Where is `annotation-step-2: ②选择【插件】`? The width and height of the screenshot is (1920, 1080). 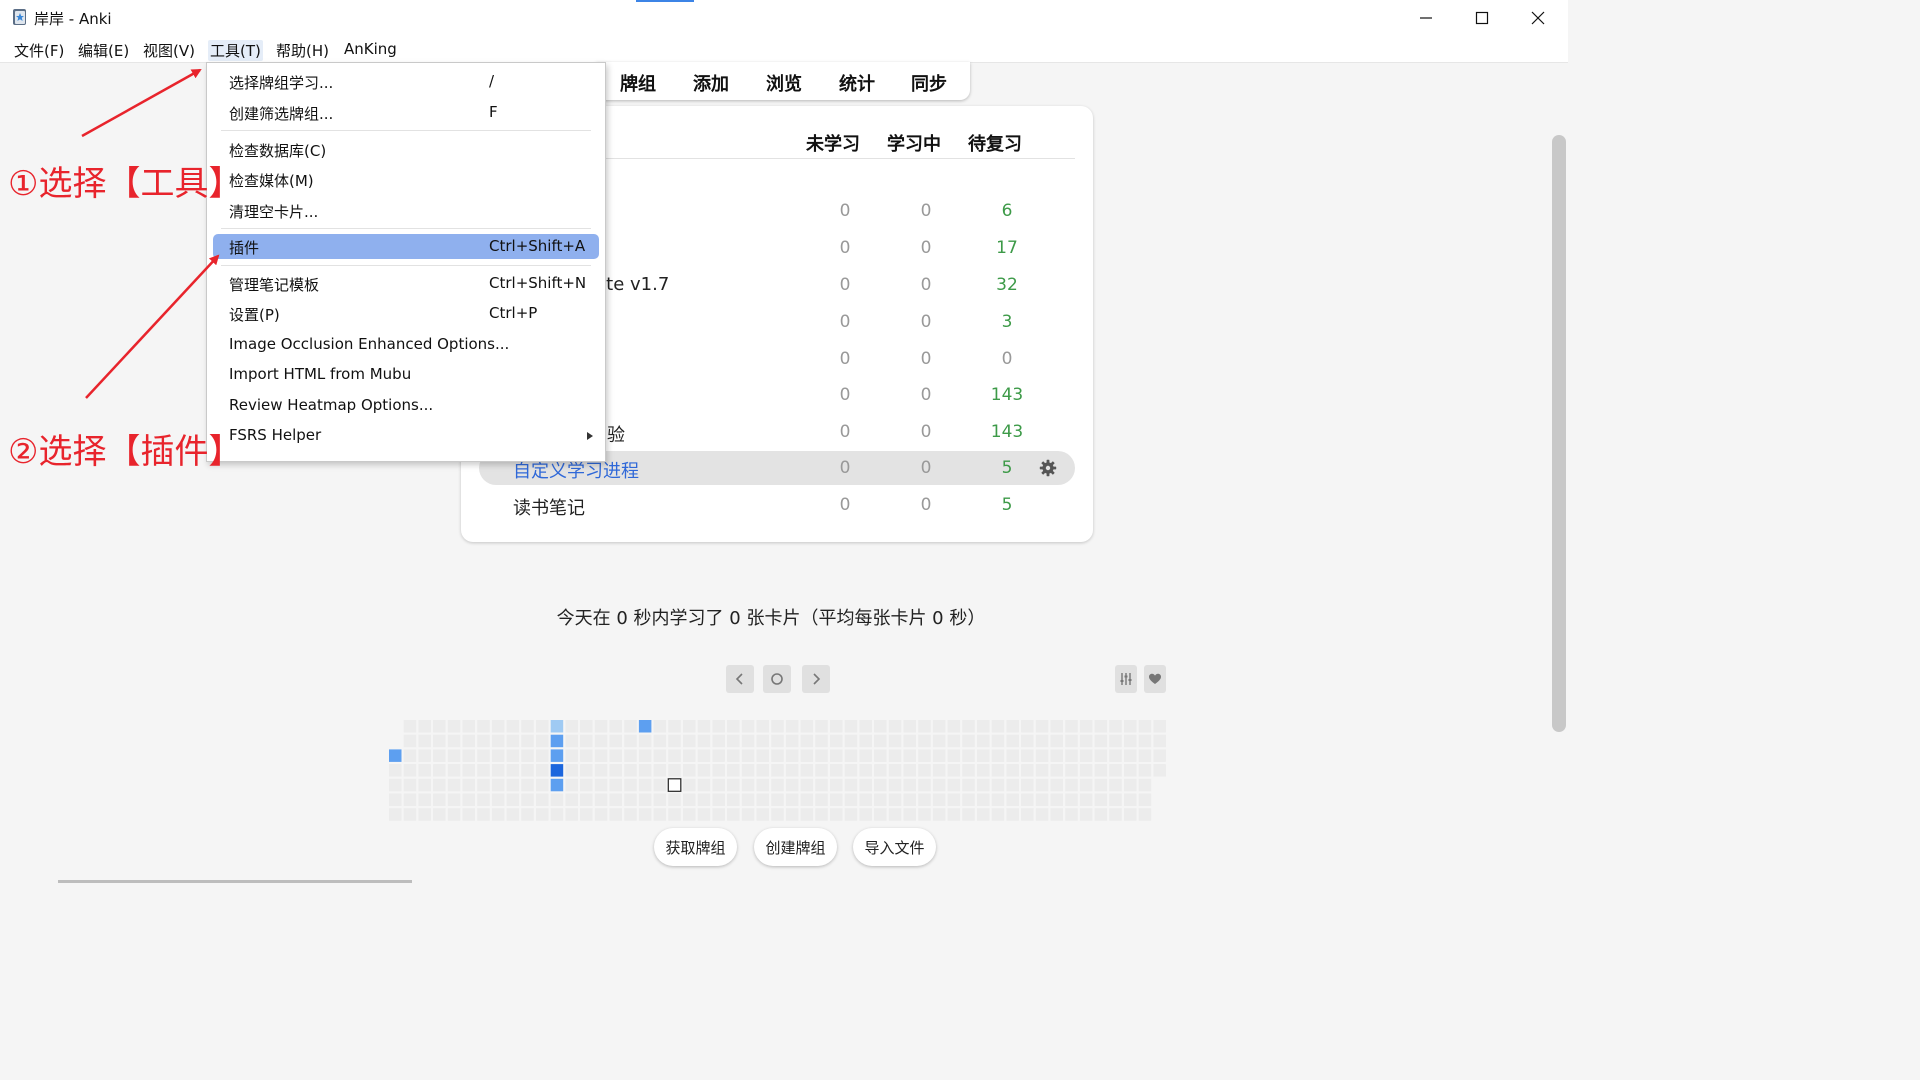
annotation-step-2: ②选择【插件】 is located at coordinates (125, 452).